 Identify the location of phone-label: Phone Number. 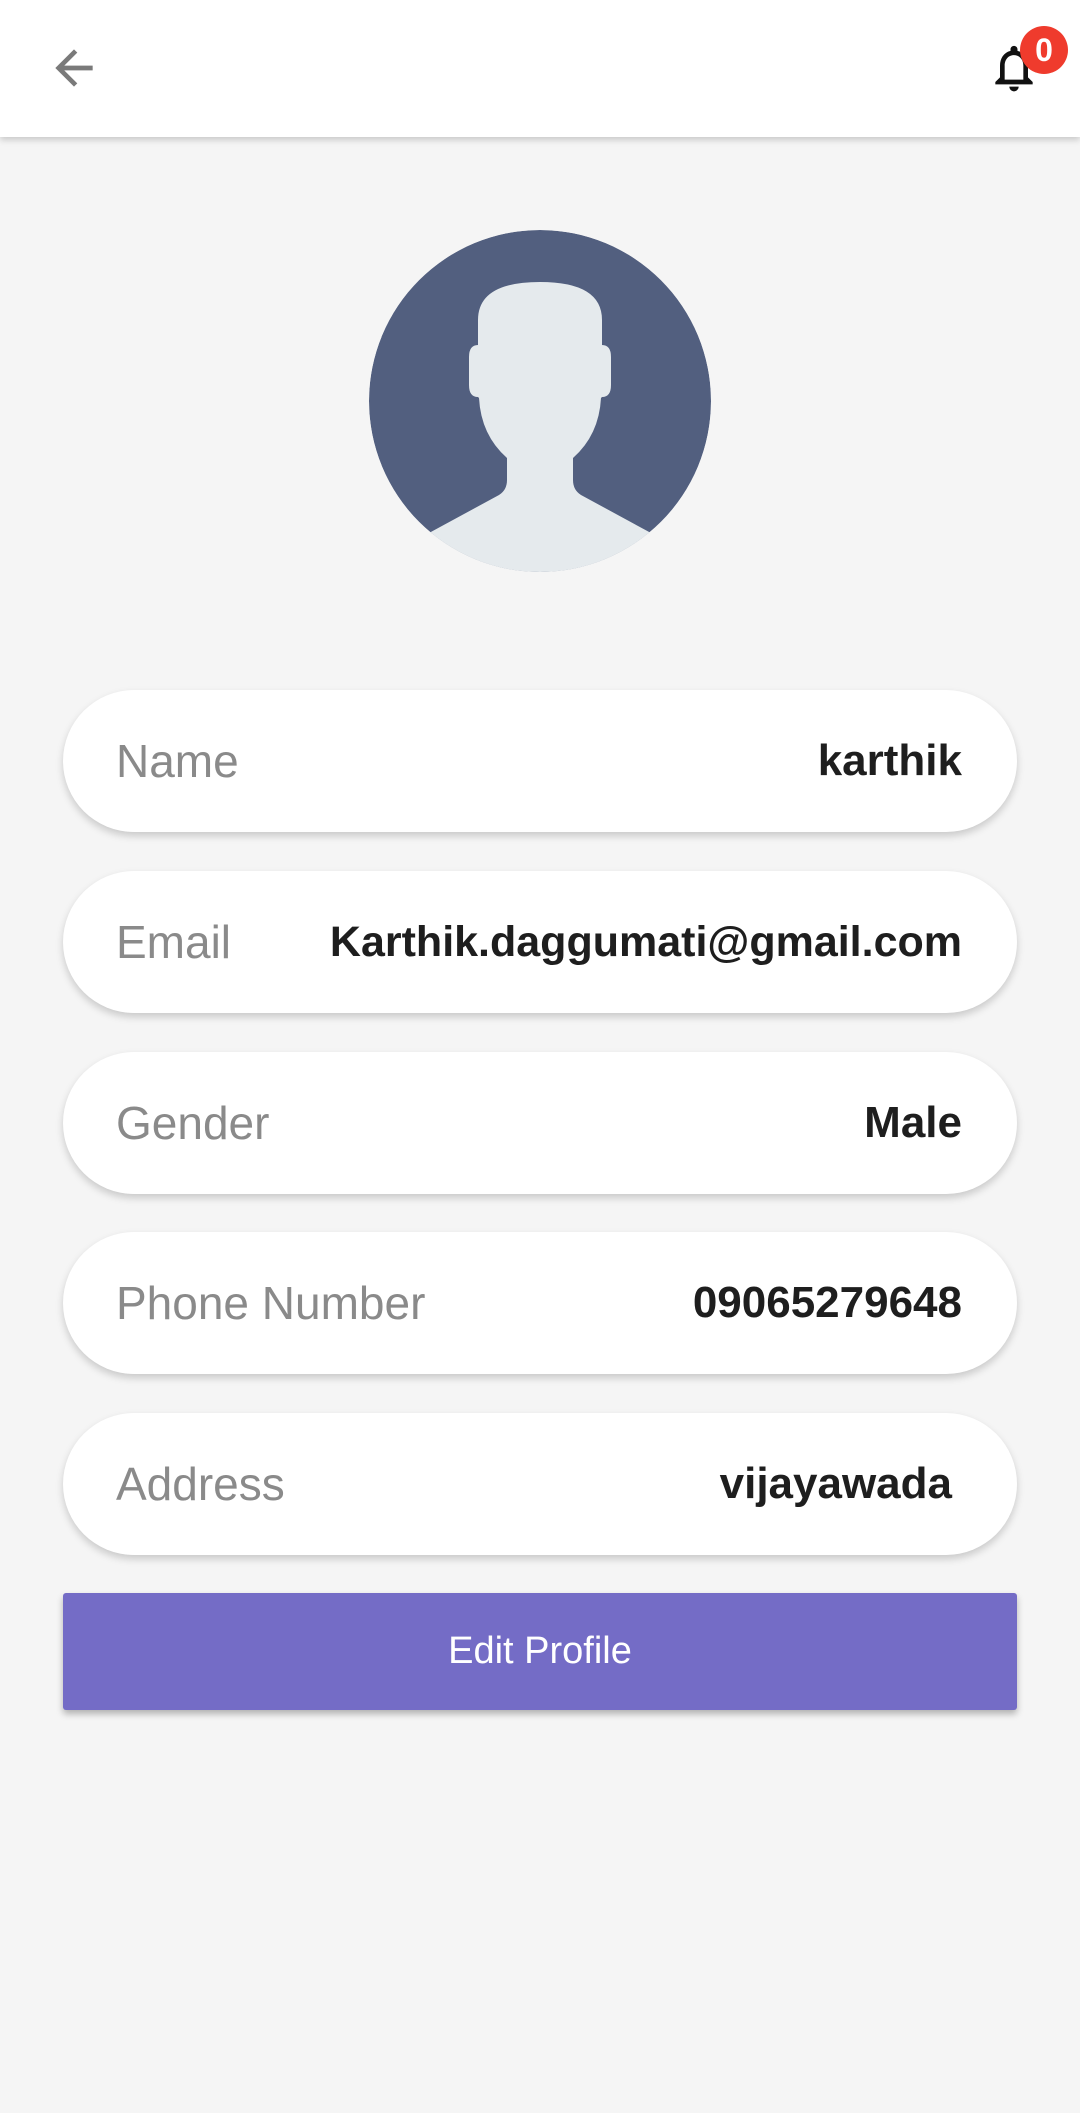
(271, 1303).